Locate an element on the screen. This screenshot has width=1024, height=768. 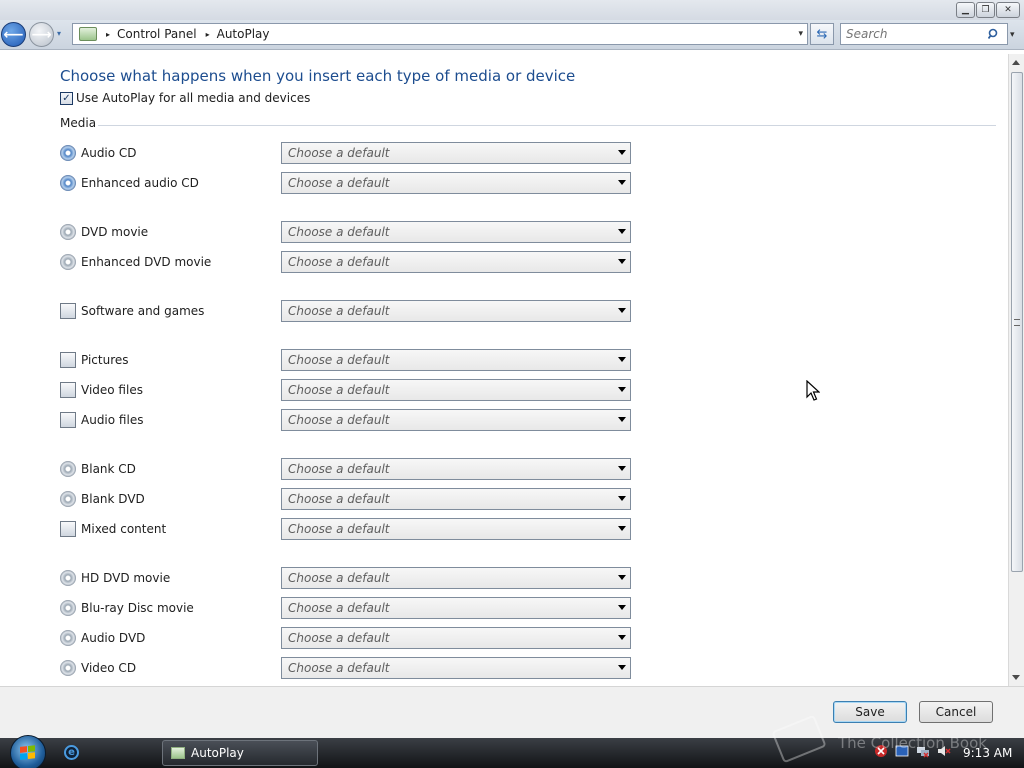
maximize-button: ❐ is located at coordinates (985, 10).